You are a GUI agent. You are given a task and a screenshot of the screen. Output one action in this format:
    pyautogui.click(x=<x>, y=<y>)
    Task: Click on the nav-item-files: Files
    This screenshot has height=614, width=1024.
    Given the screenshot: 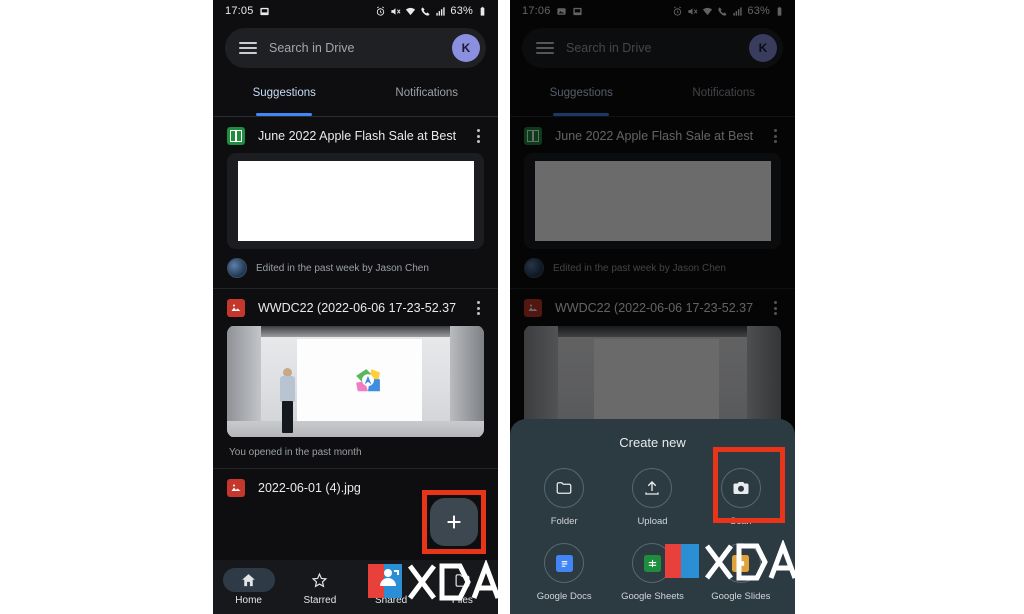 What is the action you would take?
    pyautogui.click(x=462, y=587)
    